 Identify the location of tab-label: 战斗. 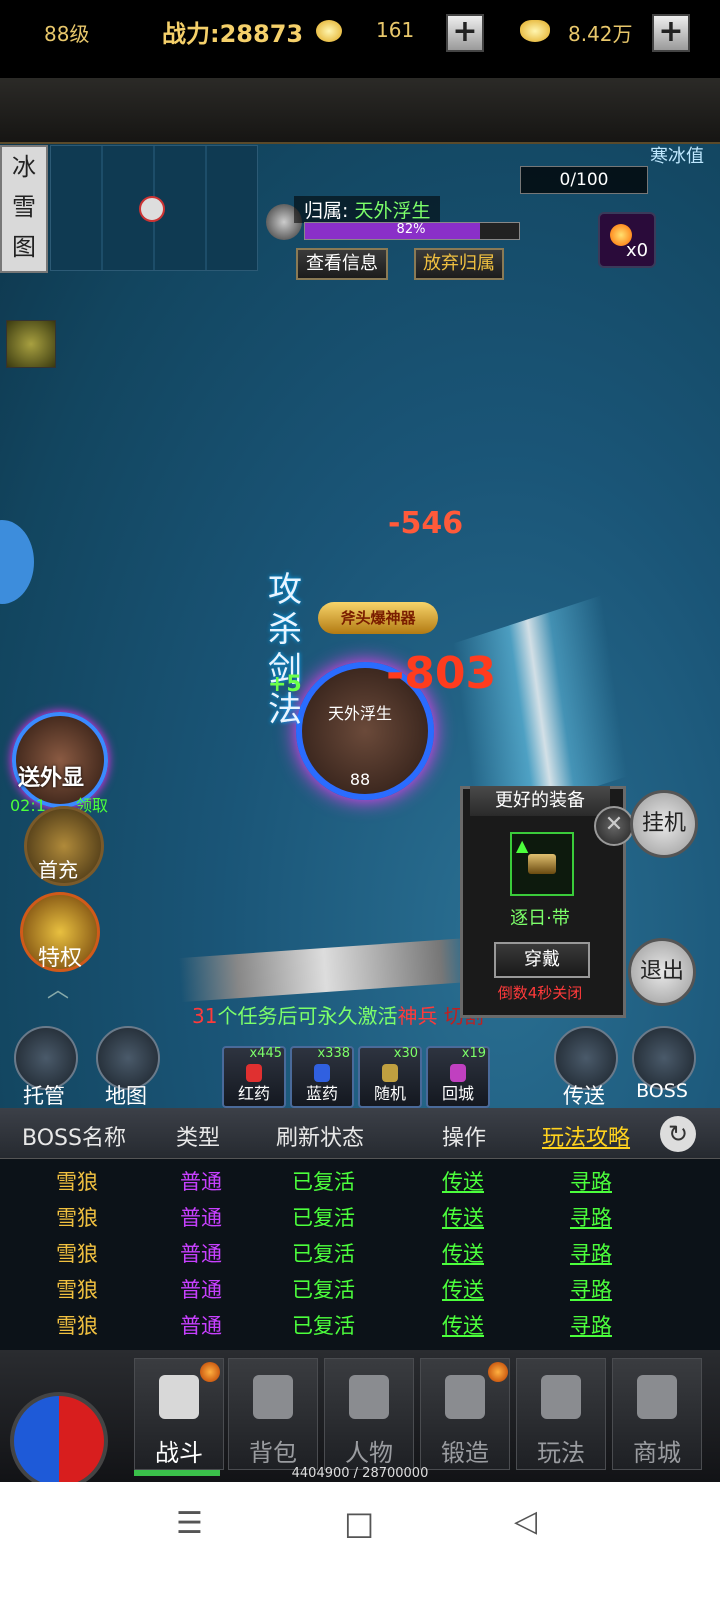
(179, 1453).